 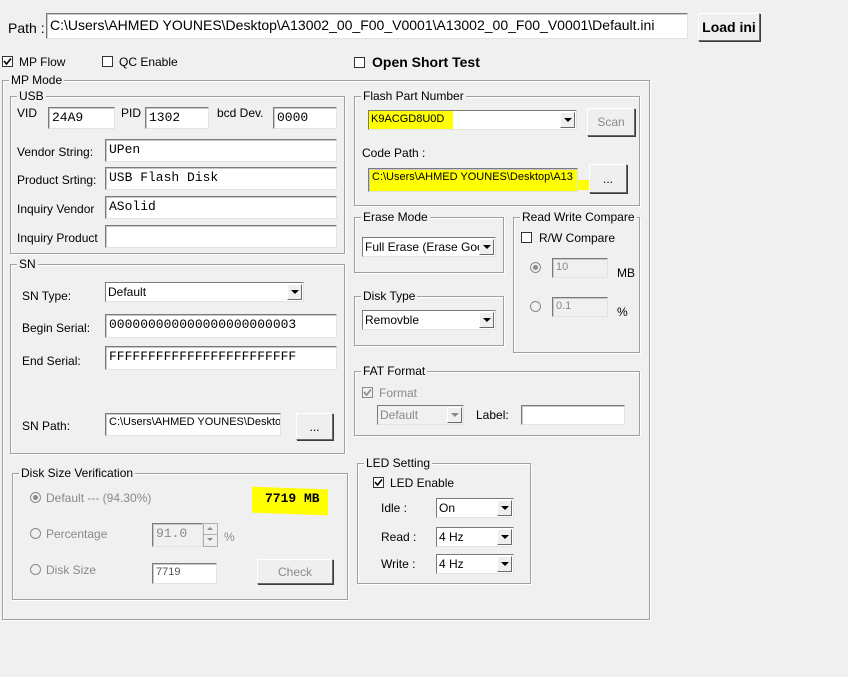 What do you see at coordinates (35, 569) in the screenshot?
I see `disk-size-radio` at bounding box center [35, 569].